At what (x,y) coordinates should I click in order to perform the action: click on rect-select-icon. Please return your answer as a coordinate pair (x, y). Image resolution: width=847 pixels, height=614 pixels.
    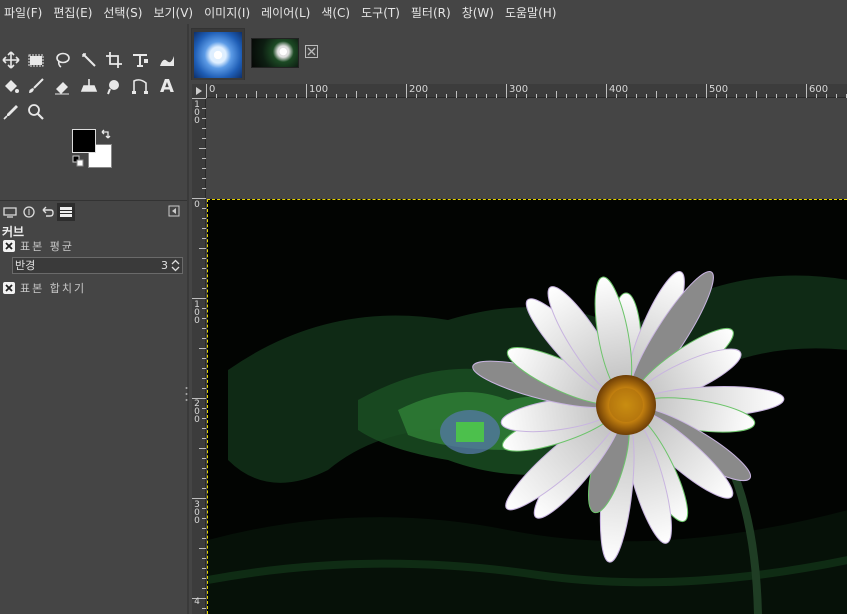
    Looking at the image, I should click on (36, 60).